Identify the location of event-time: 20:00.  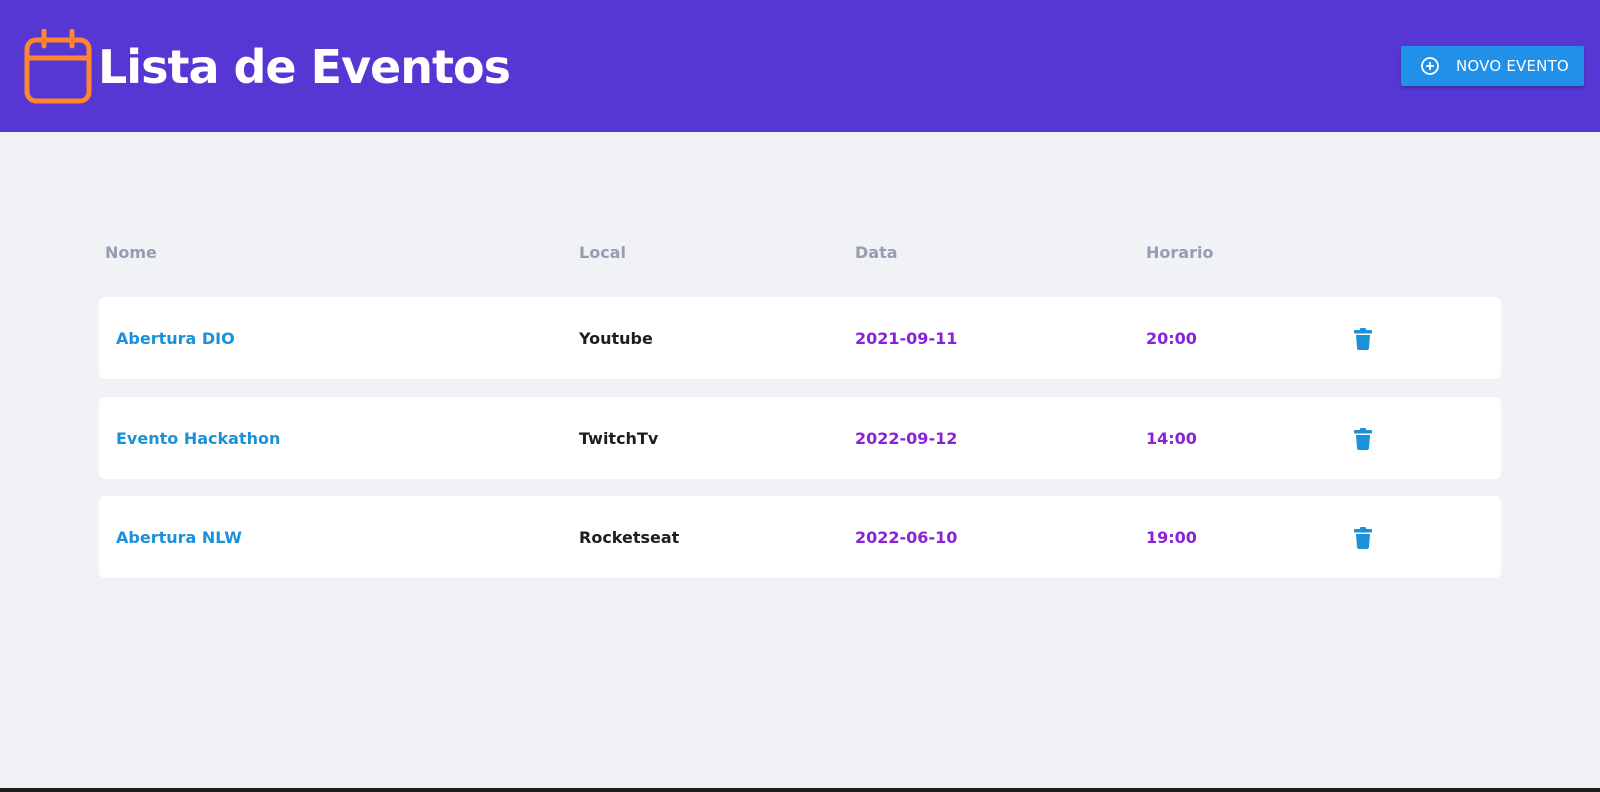
(1171, 338).